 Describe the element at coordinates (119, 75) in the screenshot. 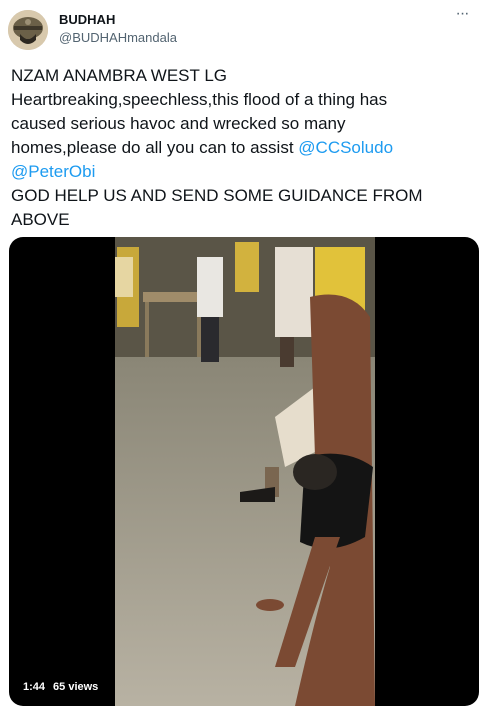

I see `tweet-line: NZAM ANAMBRA WEST LG` at that location.